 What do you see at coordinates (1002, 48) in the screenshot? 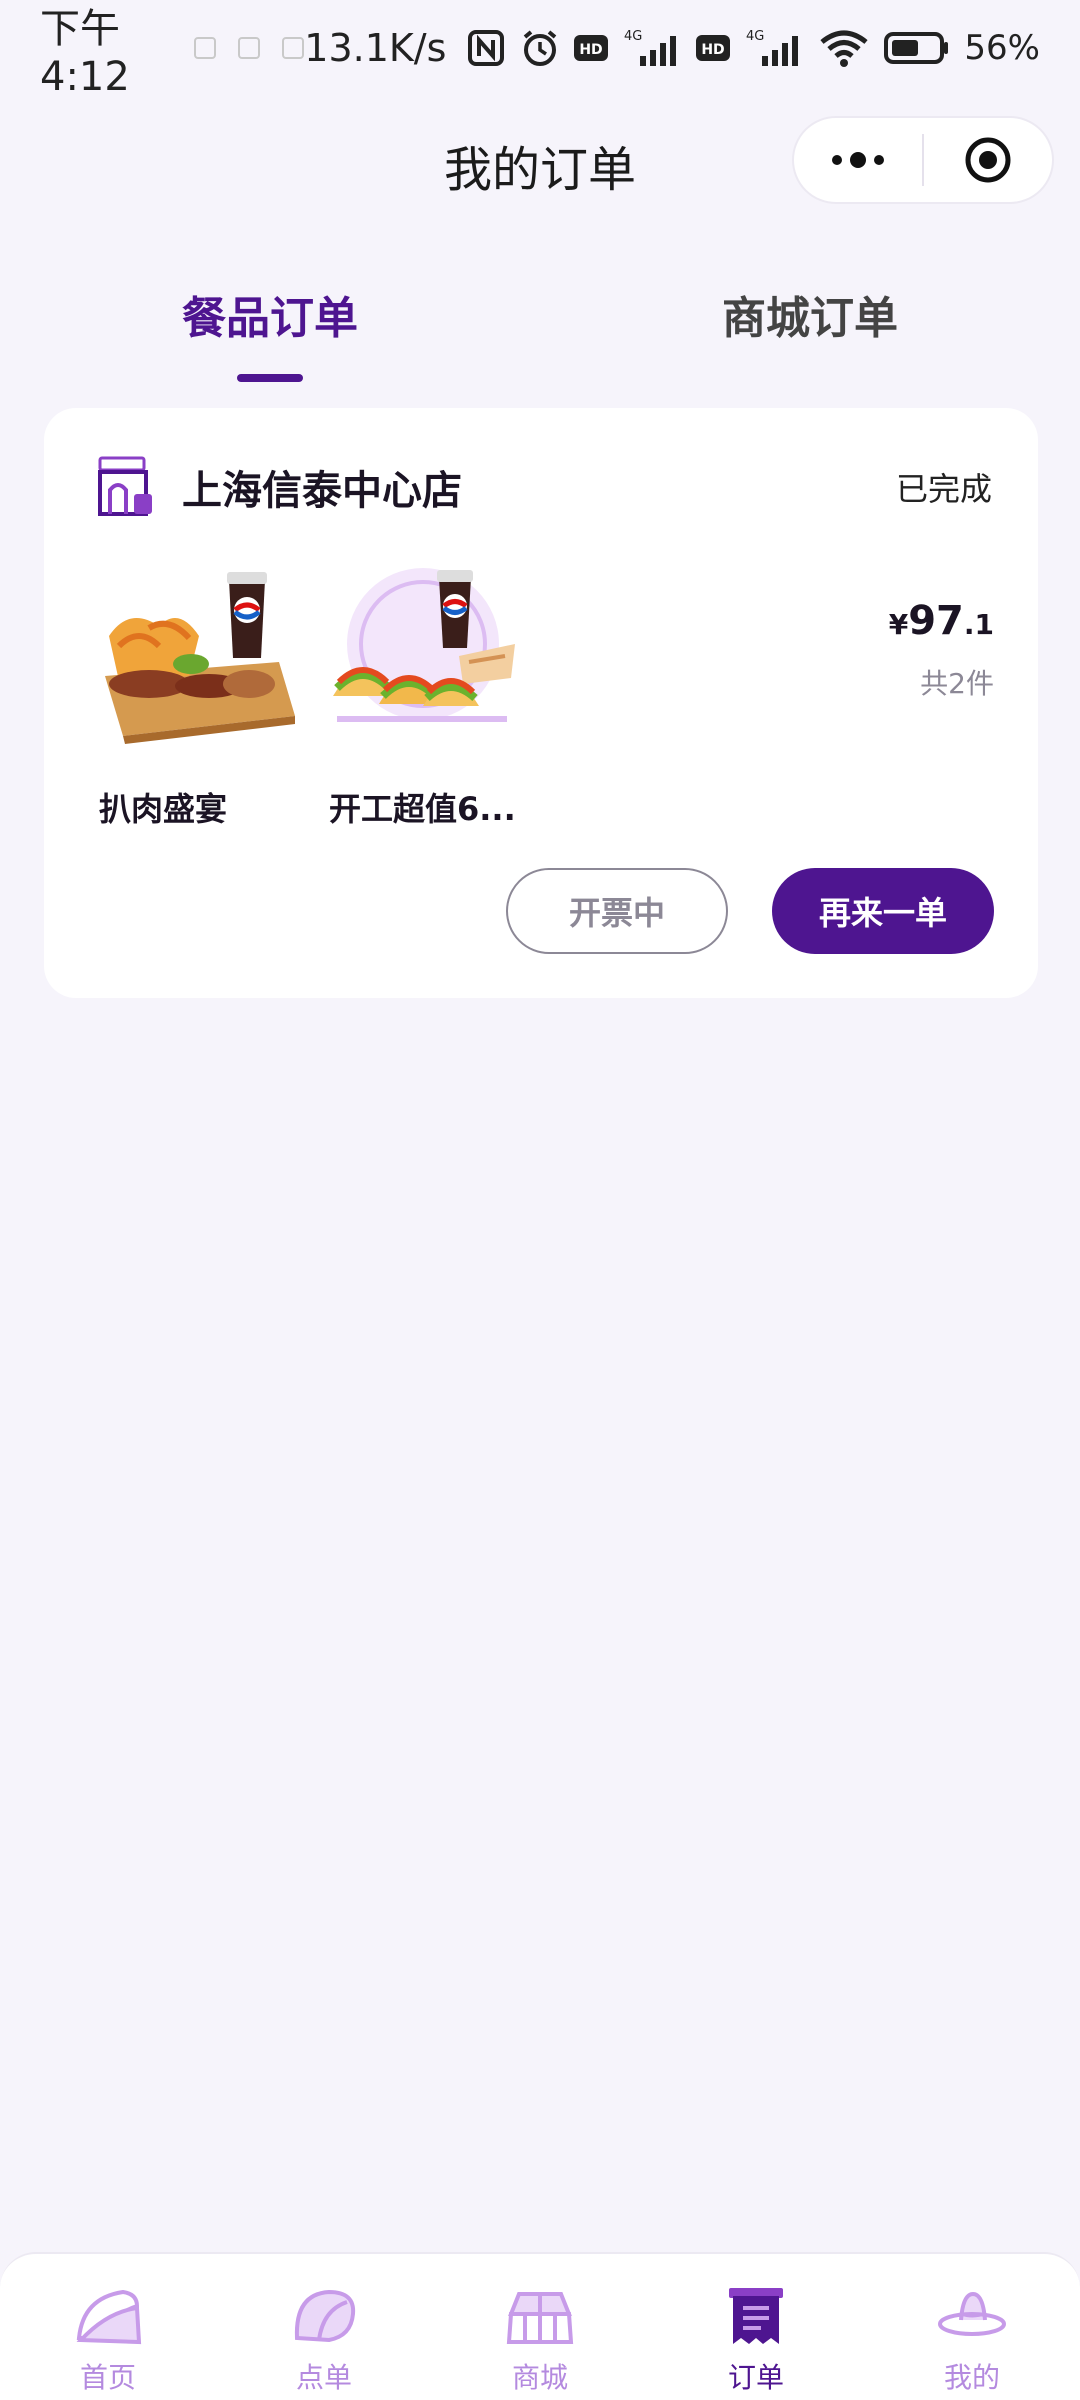
I see `battery-percent: 56%` at bounding box center [1002, 48].